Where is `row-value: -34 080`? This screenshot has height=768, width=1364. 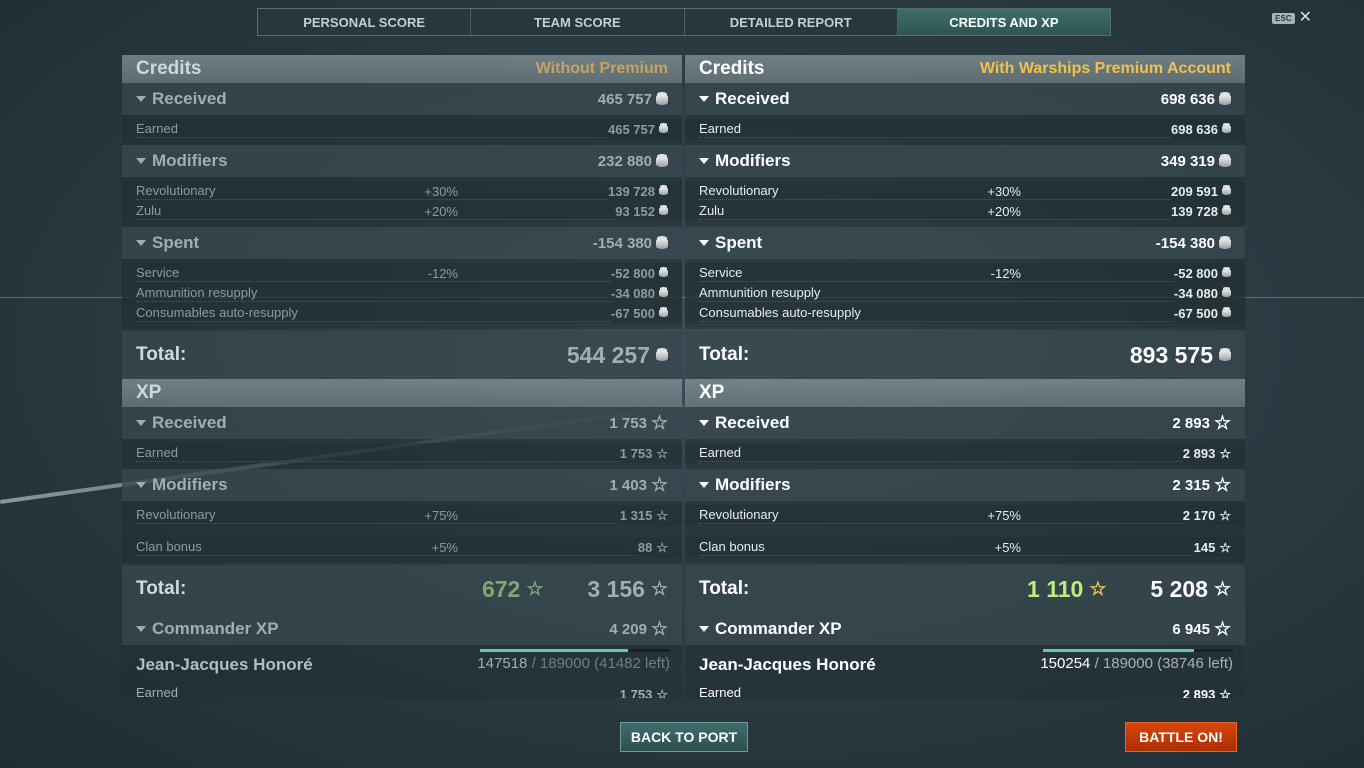 row-value: -34 080 is located at coordinates (632, 293).